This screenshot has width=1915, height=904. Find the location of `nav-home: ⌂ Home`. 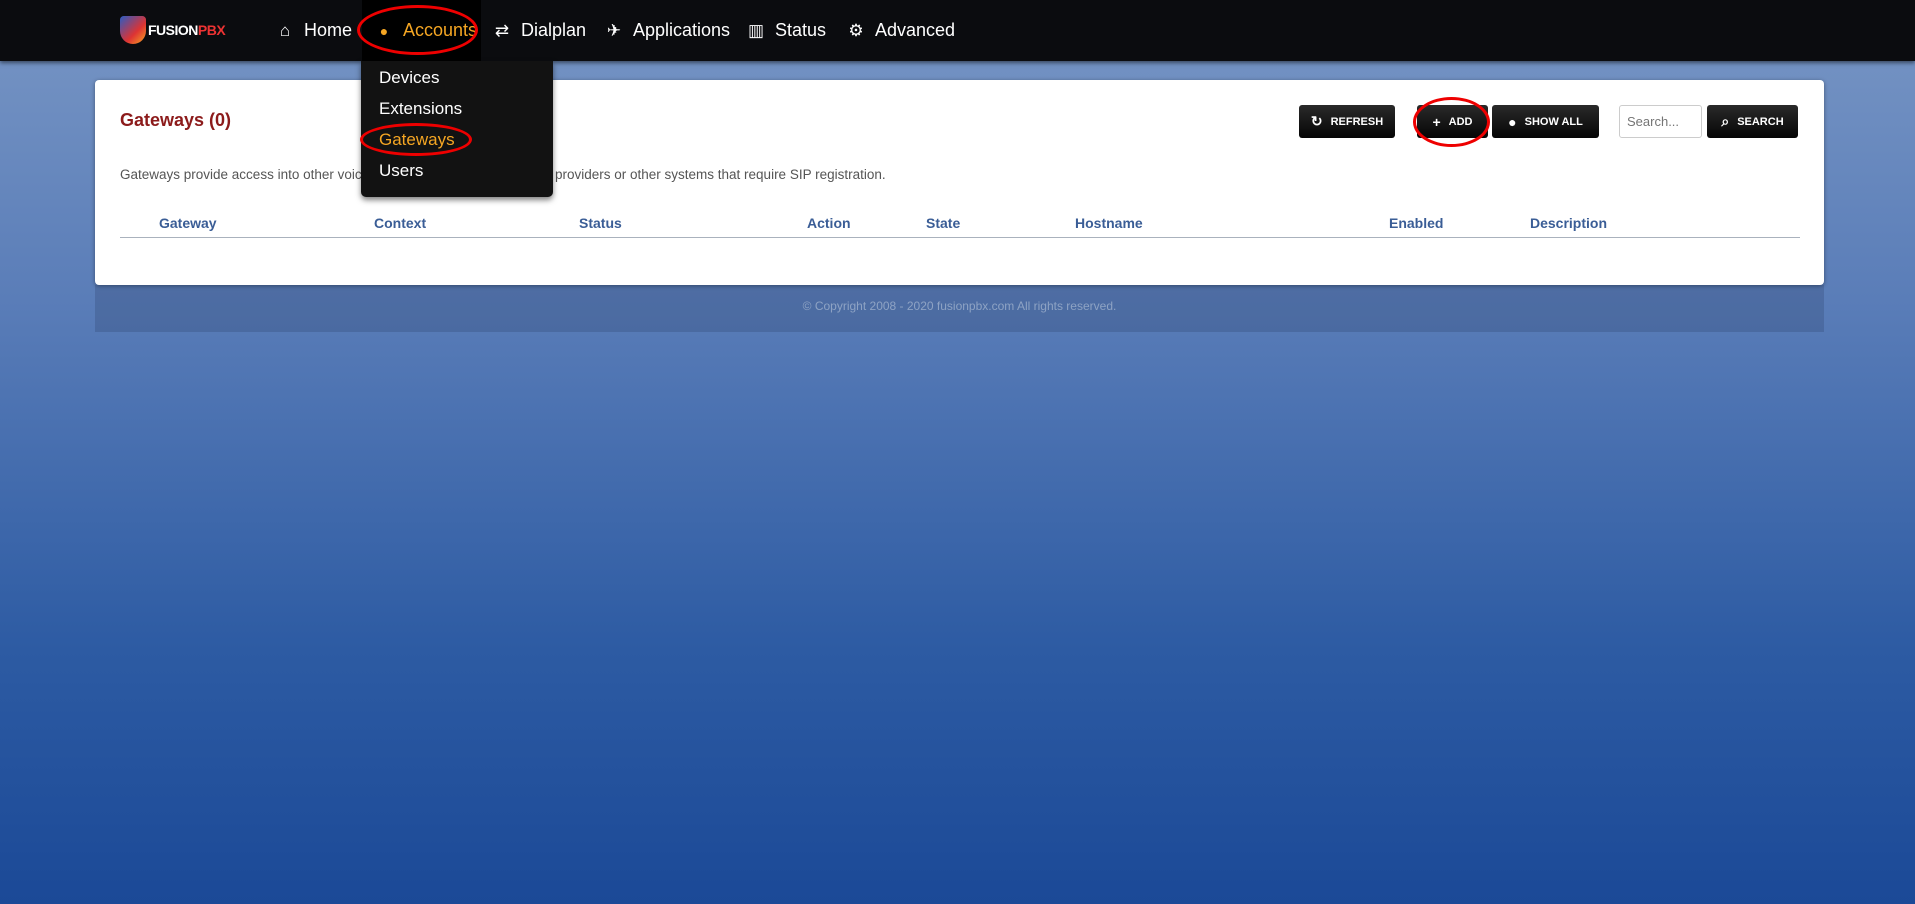

nav-home: ⌂ Home is located at coordinates (313, 30).